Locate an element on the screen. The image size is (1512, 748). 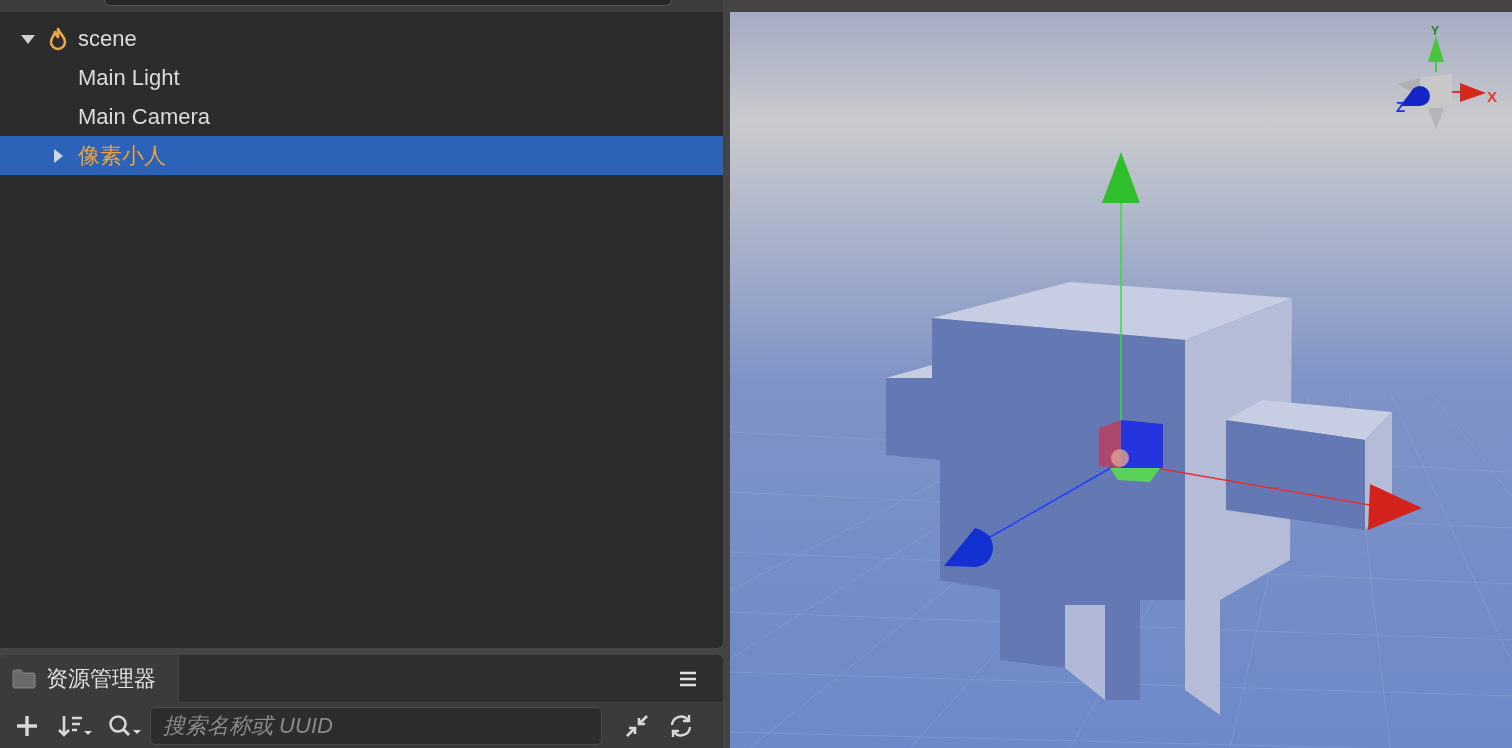
folder-icon is located at coordinates (24, 679).